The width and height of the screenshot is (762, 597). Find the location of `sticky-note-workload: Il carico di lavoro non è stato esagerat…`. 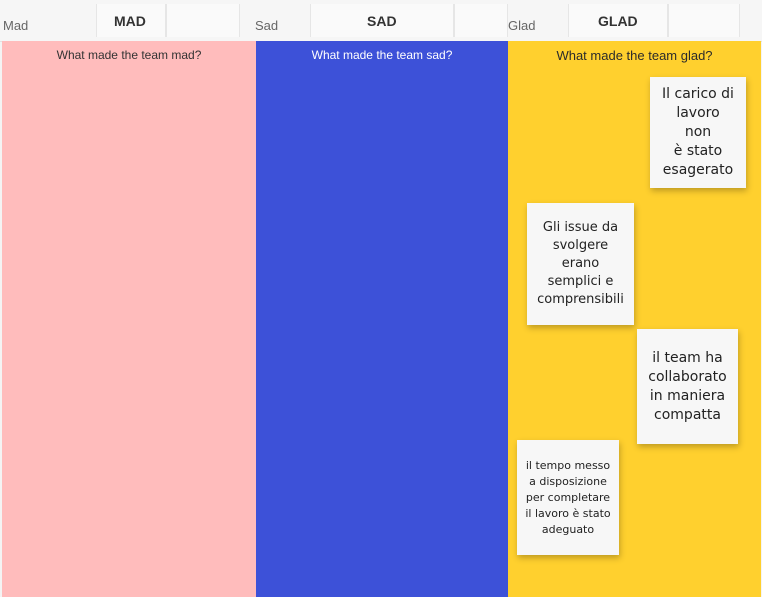

sticky-note-workload: Il carico di lavoro non è stato esagerat… is located at coordinates (698, 132).